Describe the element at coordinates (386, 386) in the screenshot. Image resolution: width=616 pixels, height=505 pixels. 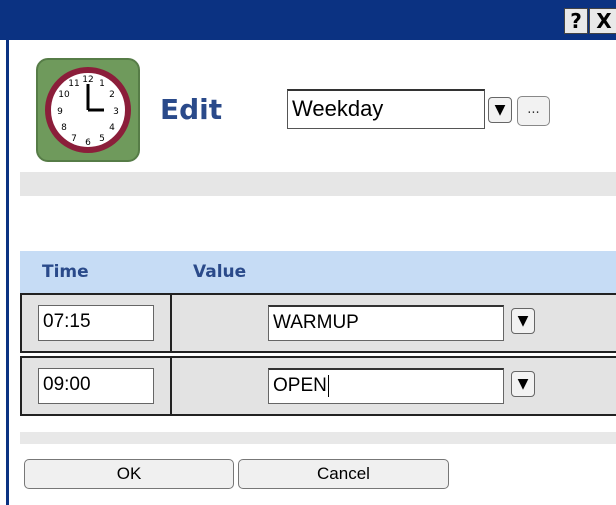
I see `value-select: OPEN` at that location.